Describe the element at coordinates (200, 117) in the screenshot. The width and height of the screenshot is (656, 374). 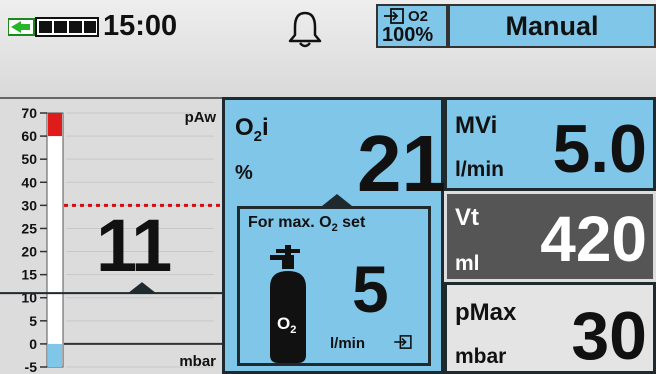
I see `gauge-unit-top: pAw` at that location.